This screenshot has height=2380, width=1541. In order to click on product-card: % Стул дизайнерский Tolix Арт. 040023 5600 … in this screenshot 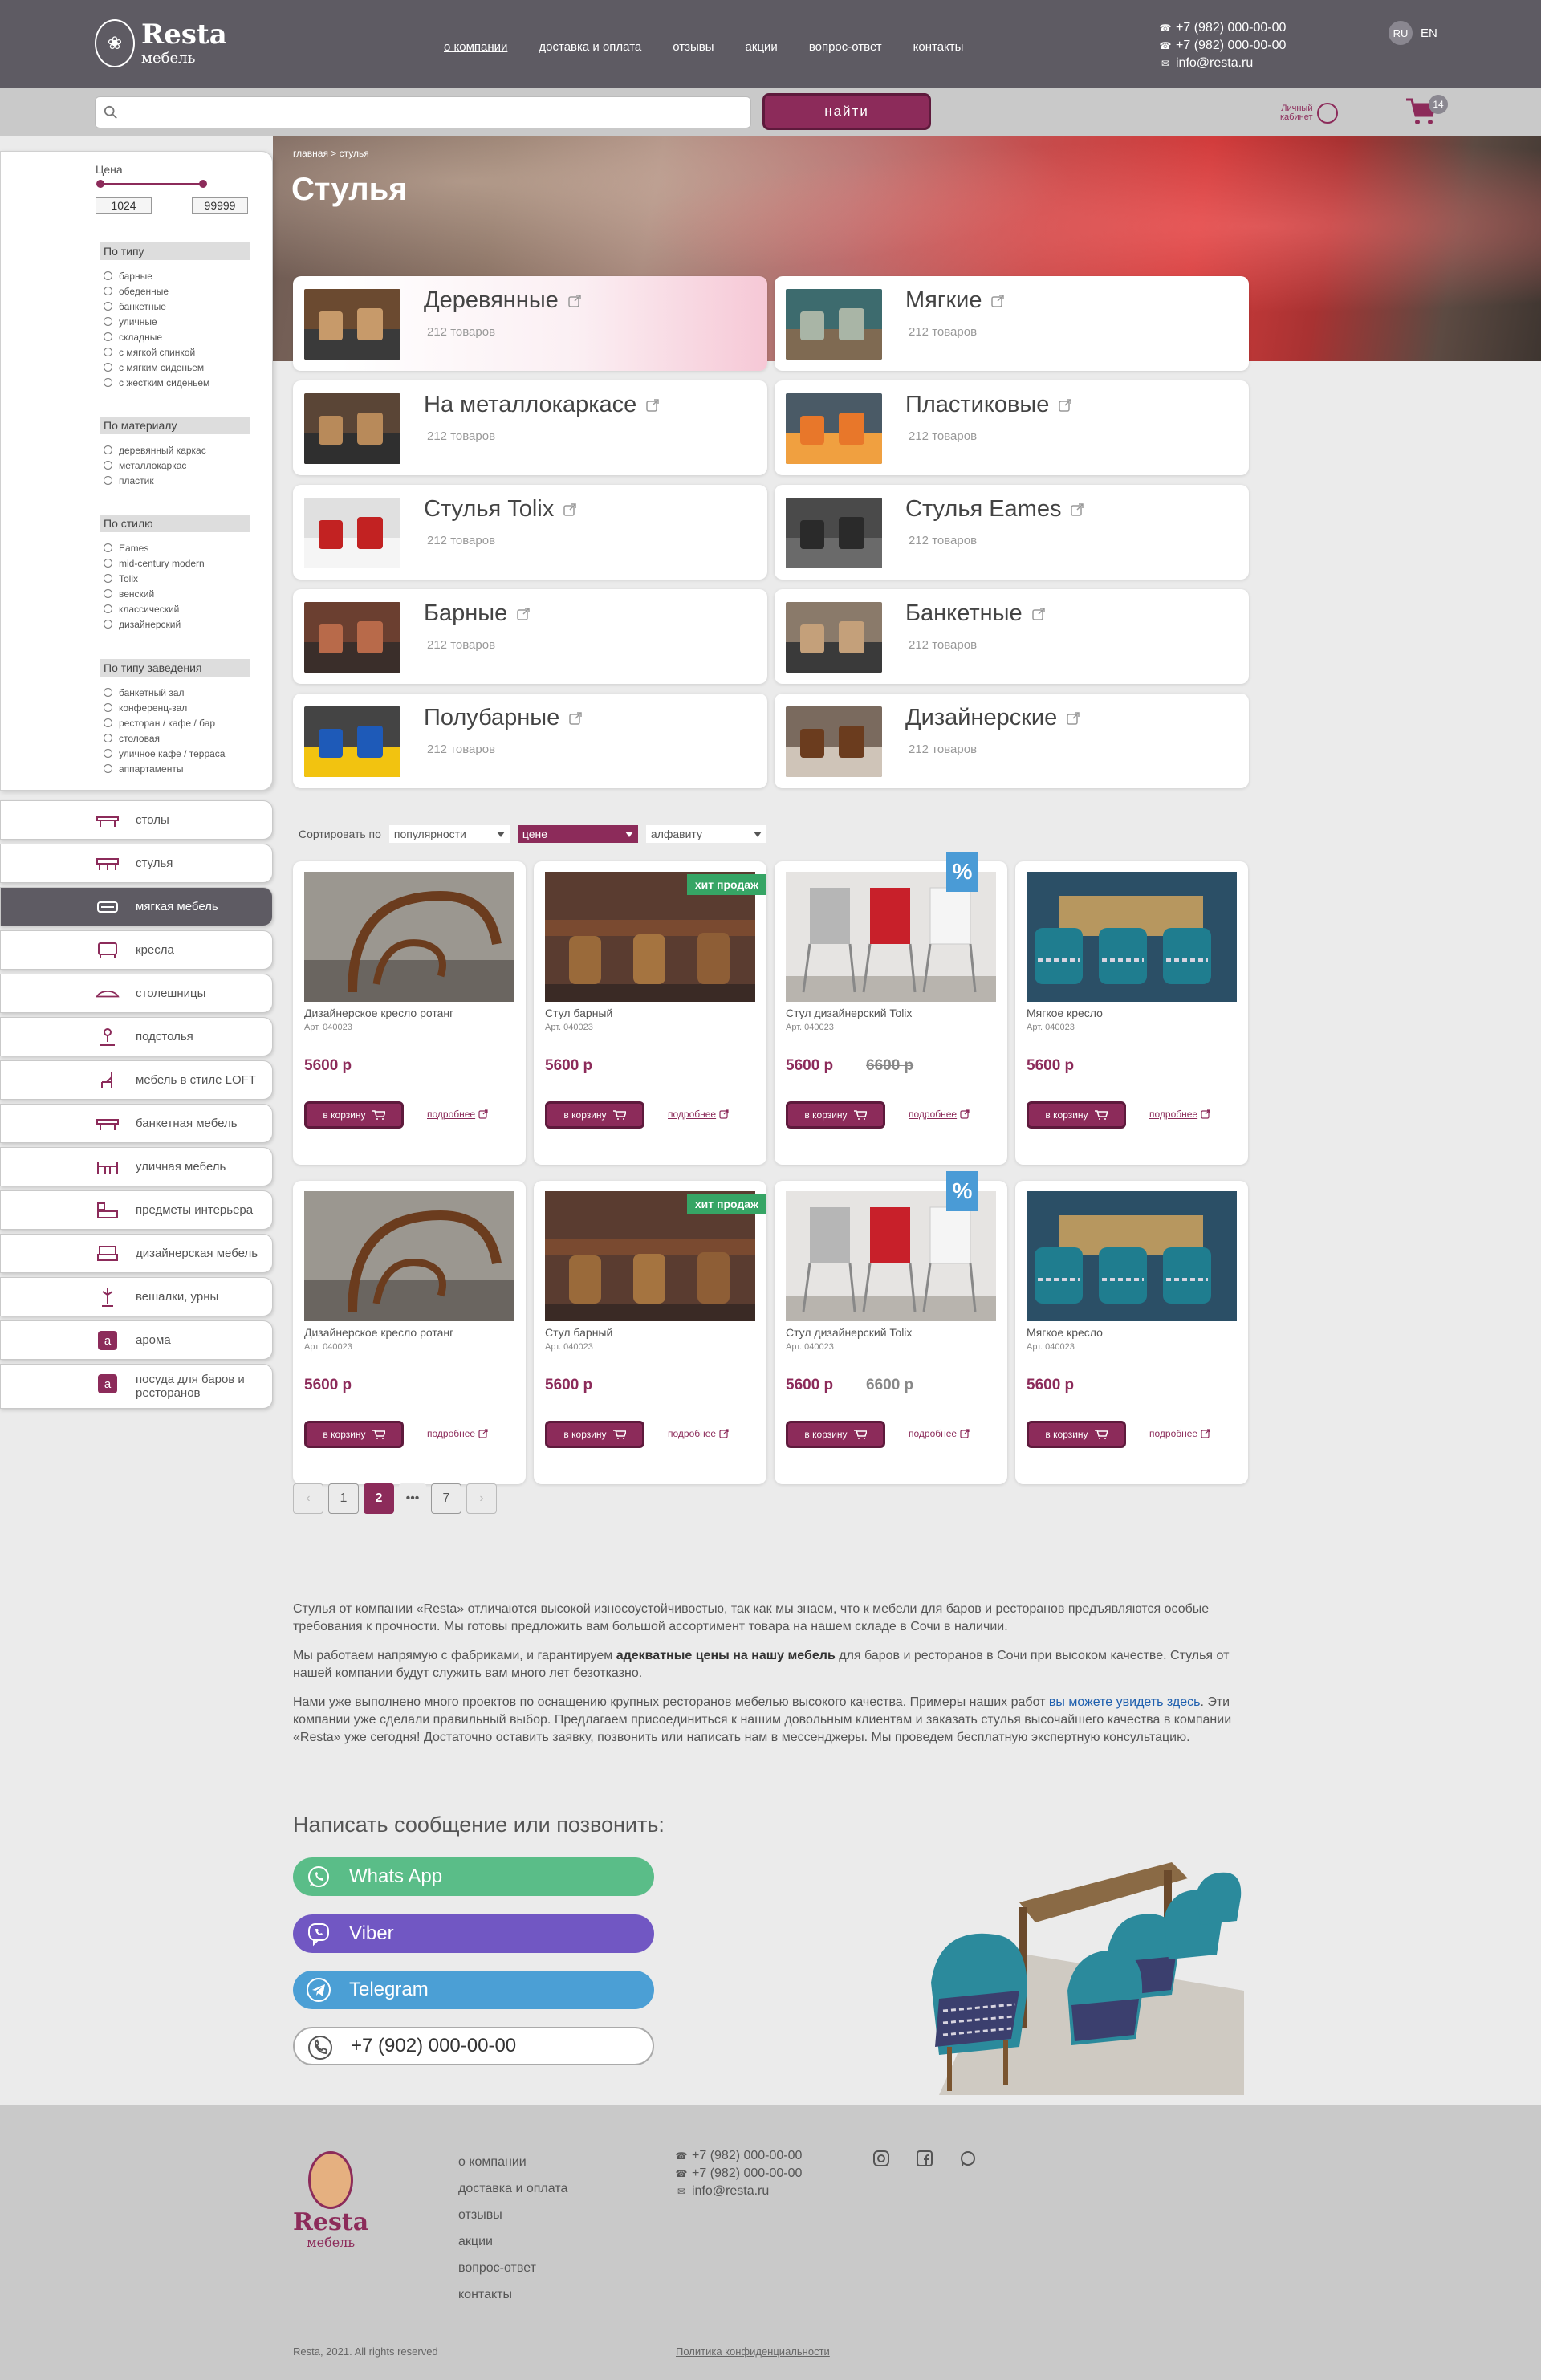, I will do `click(891, 1008)`.